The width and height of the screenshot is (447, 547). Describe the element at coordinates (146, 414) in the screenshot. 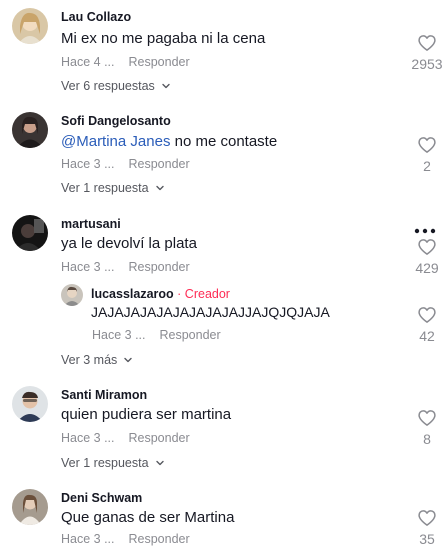

I see `comment-text: quien pudiera ser martina` at that location.